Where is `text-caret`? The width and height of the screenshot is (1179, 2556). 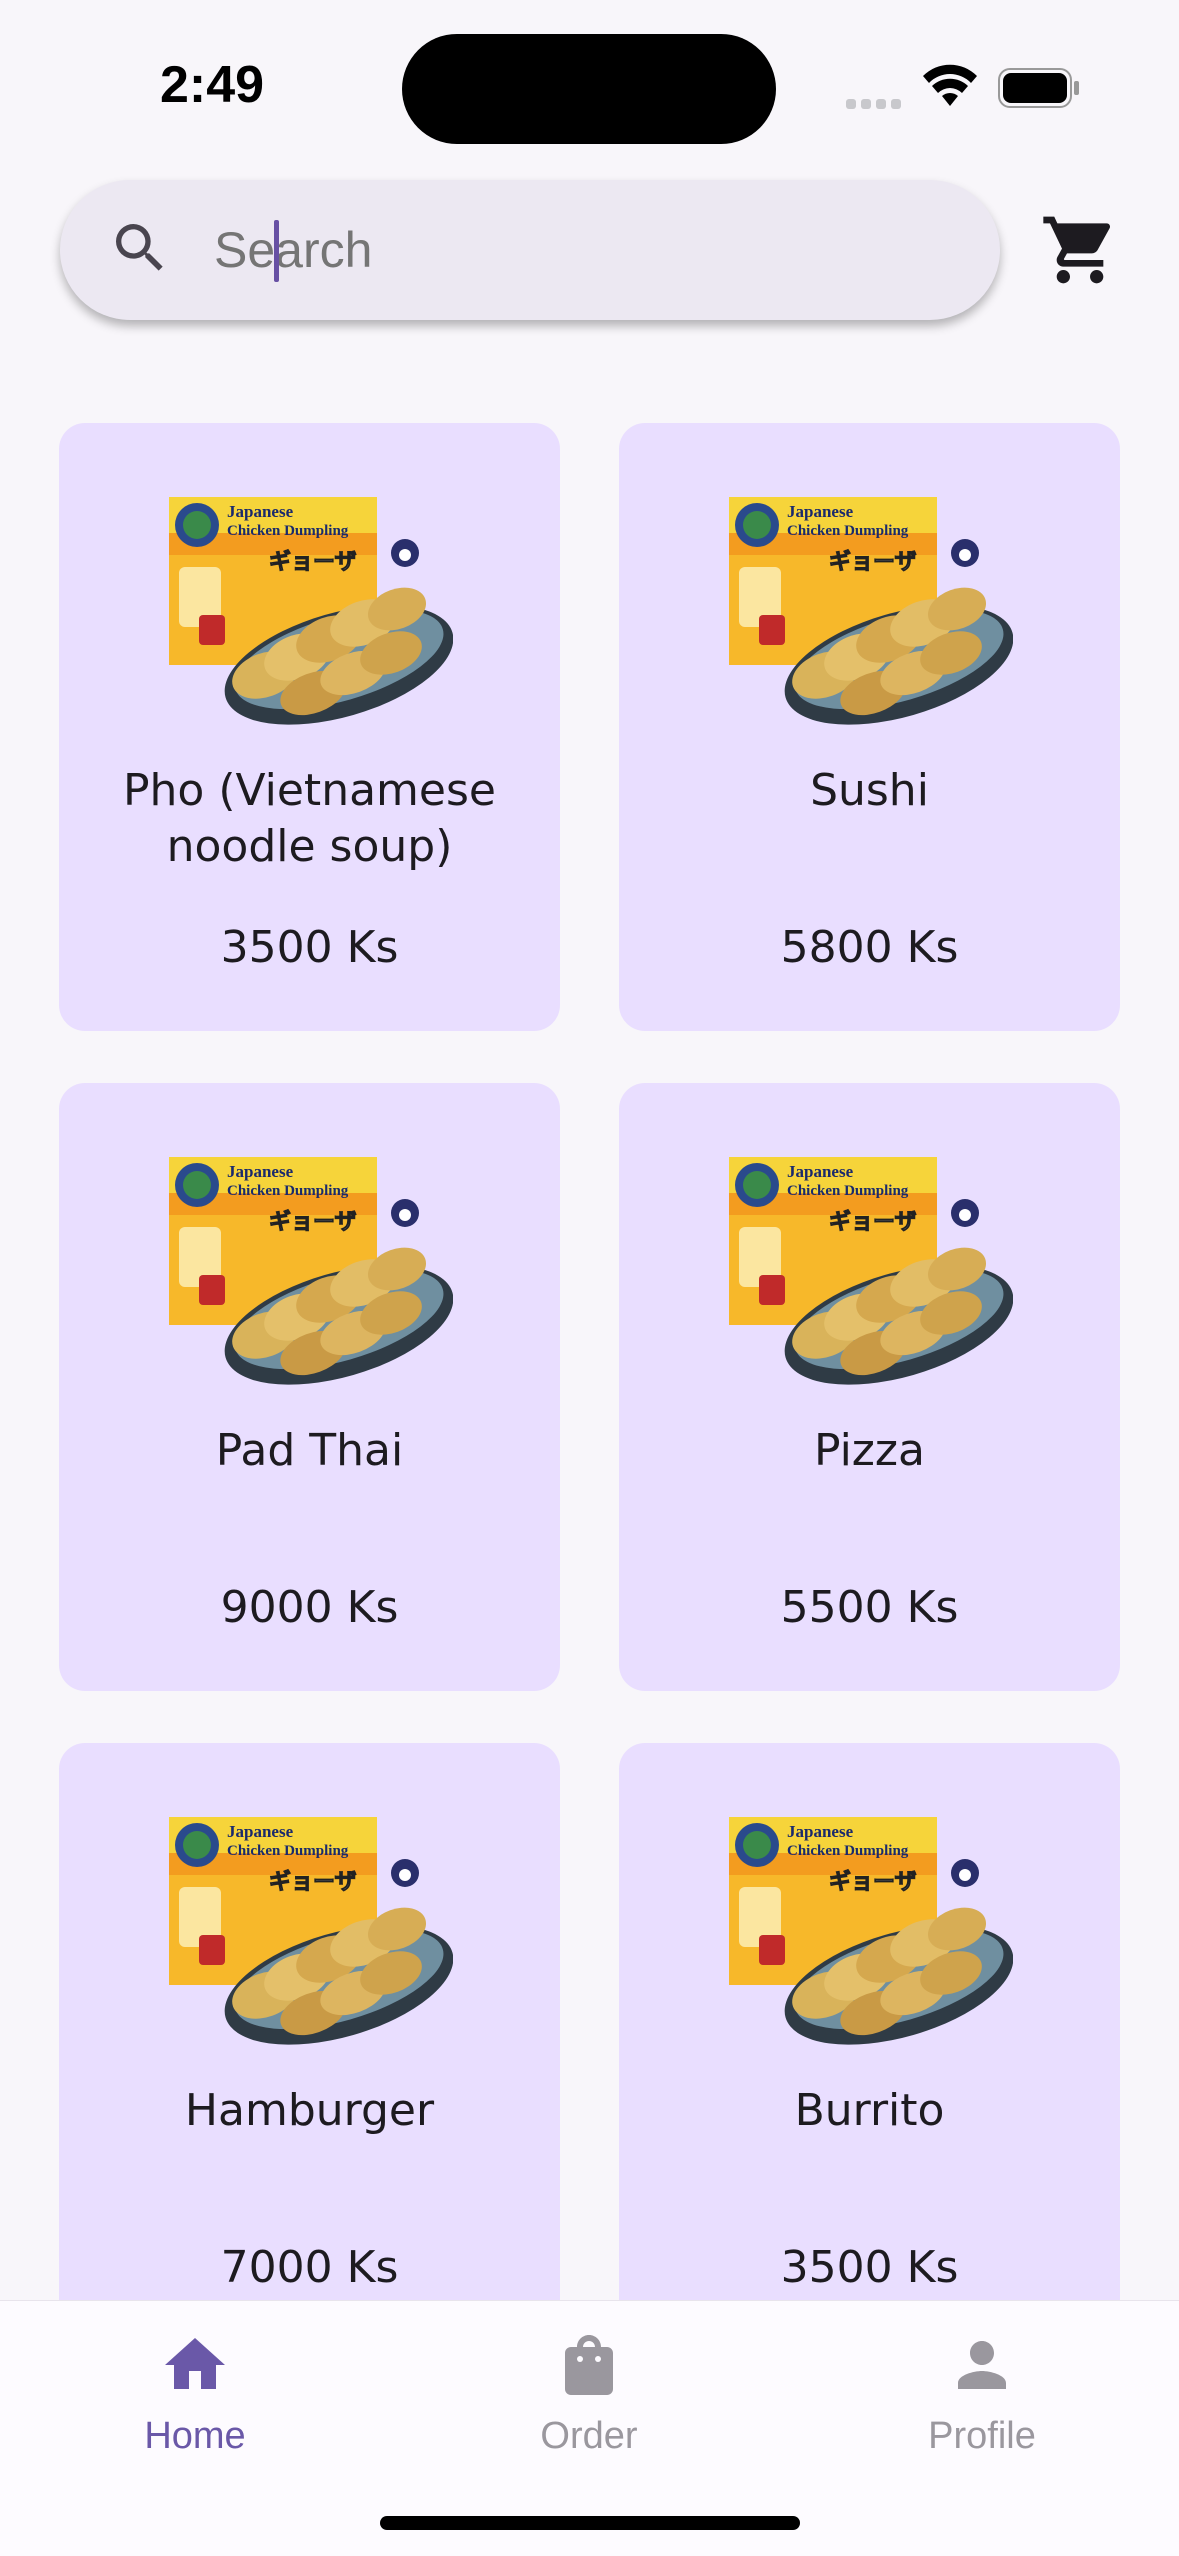 text-caret is located at coordinates (276, 251).